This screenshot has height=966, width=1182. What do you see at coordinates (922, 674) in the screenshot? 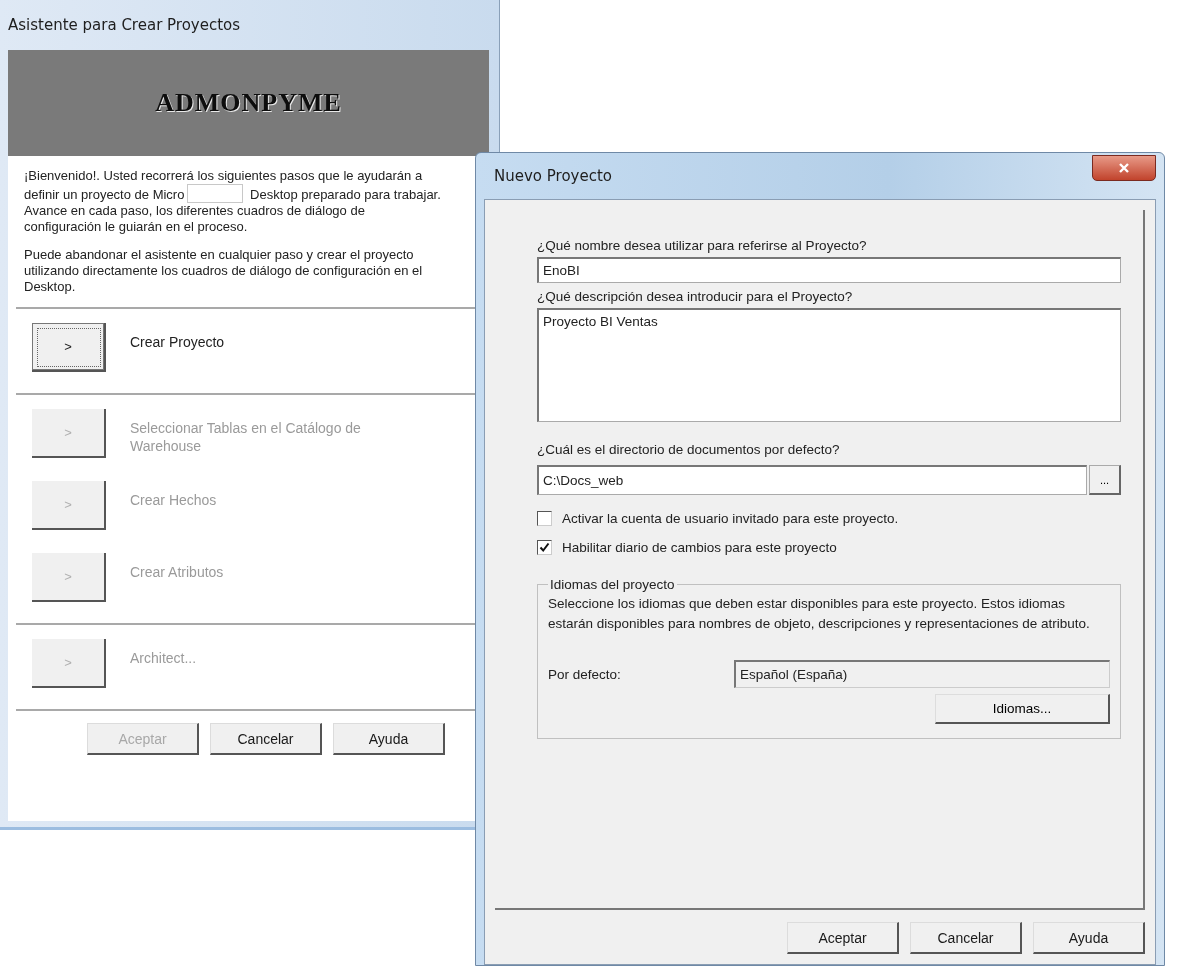
I see `default-language-field: Español (España)` at bounding box center [922, 674].